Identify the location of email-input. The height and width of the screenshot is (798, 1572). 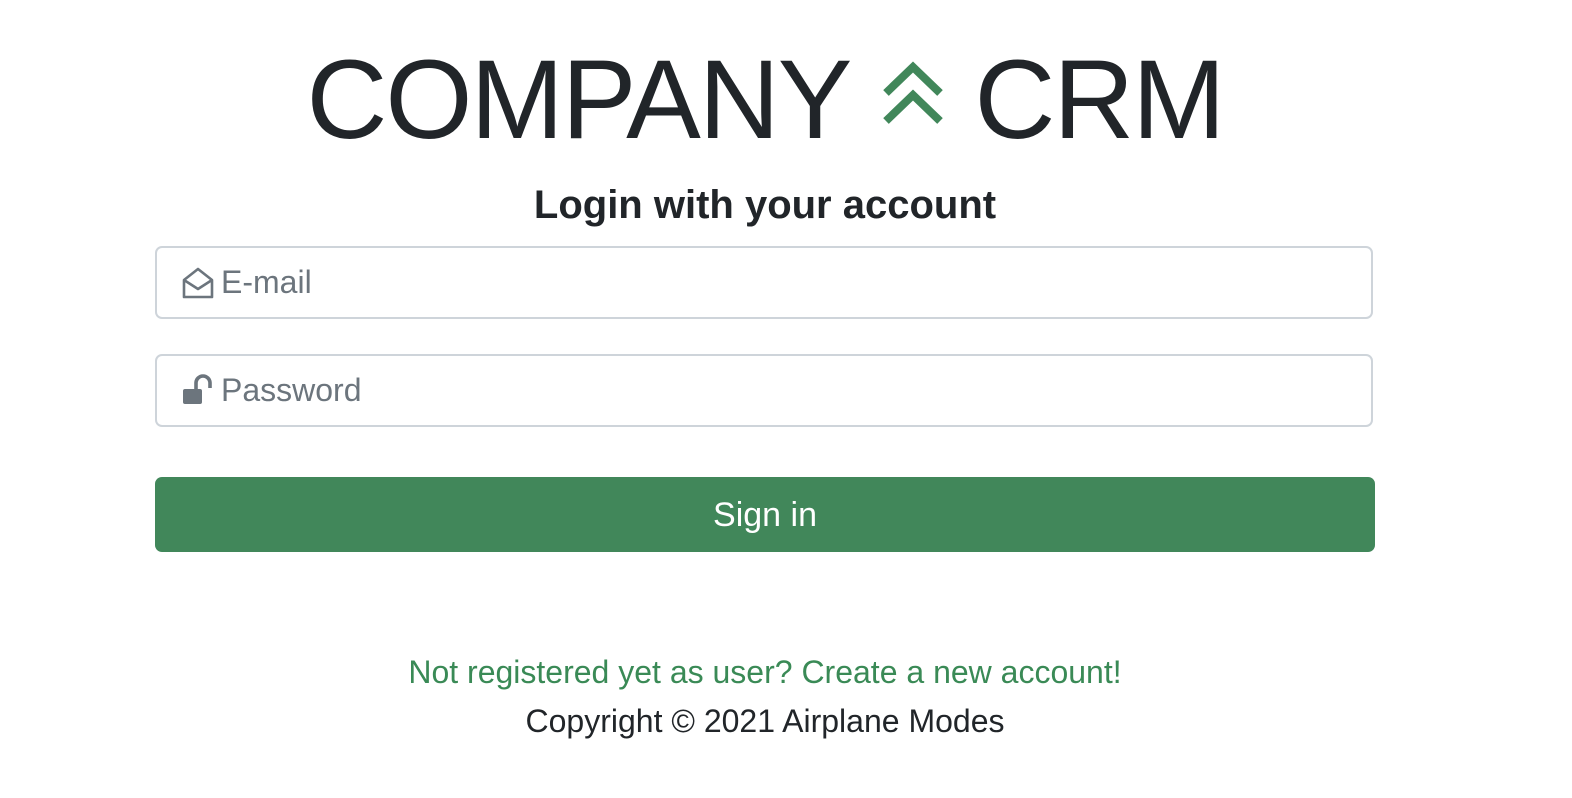
(771, 282).